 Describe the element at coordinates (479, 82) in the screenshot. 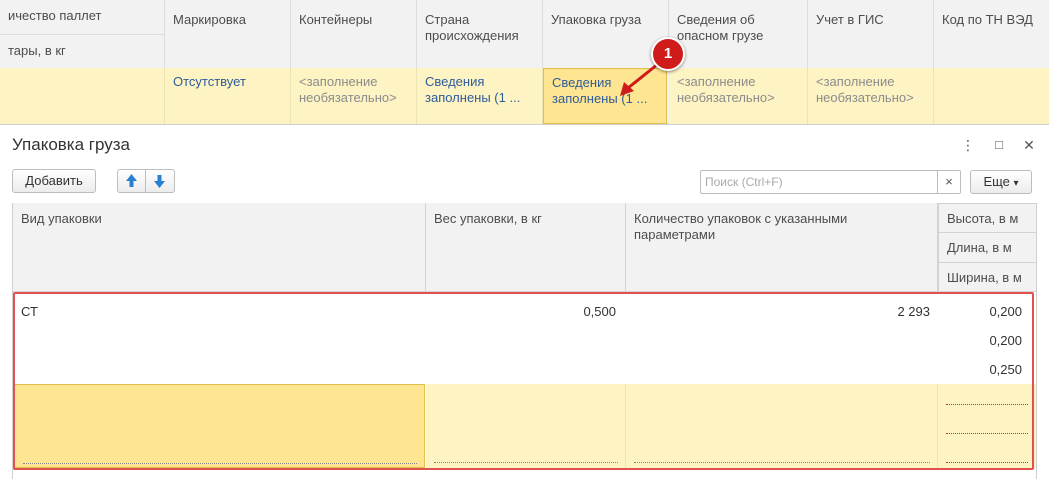

I see `origin-link: Сведения` at that location.